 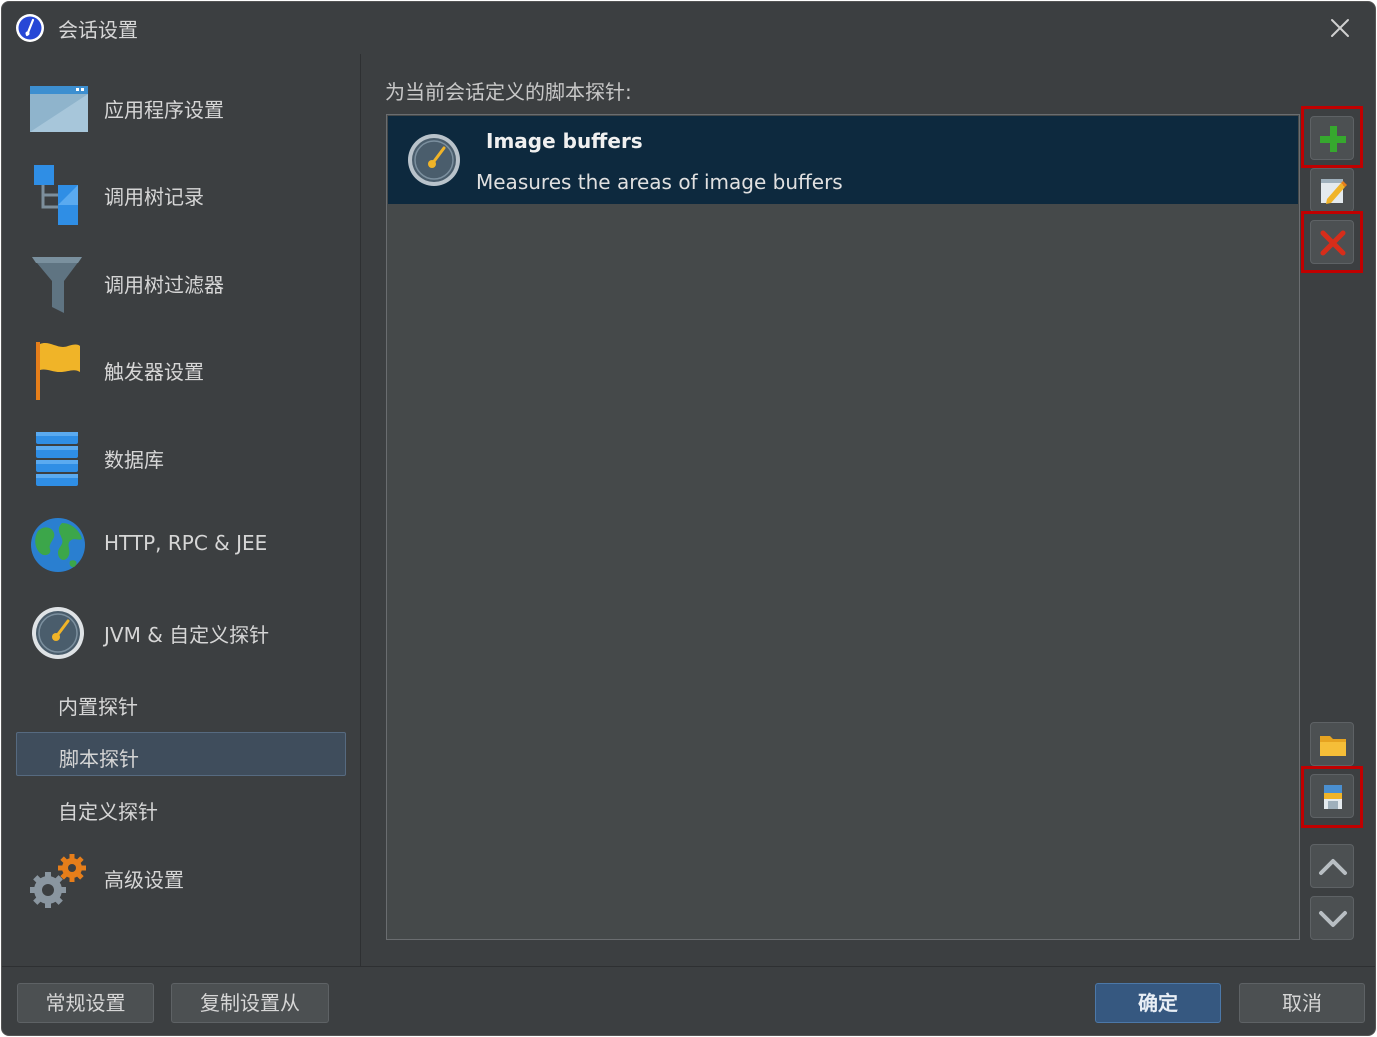 What do you see at coordinates (164, 285) in the screenshot?
I see `sidebar-item-label: 调用树过滤器` at bounding box center [164, 285].